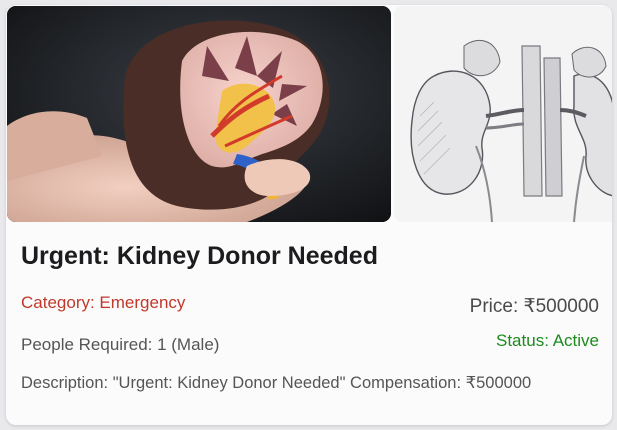 This screenshot has width=617, height=430. I want to click on people-required-label: People Required: 1 (Male), so click(120, 344).